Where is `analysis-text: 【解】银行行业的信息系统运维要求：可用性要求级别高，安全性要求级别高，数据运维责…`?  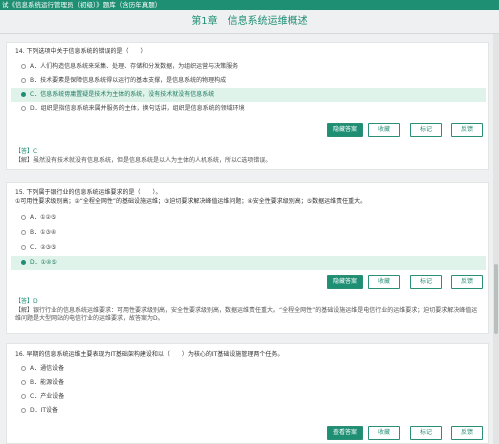
analysis-text: 【解】银行行业的信息系统运维要求：可用性要求级别高，安全性要求级别高，数据运维责… is located at coordinates (246, 314).